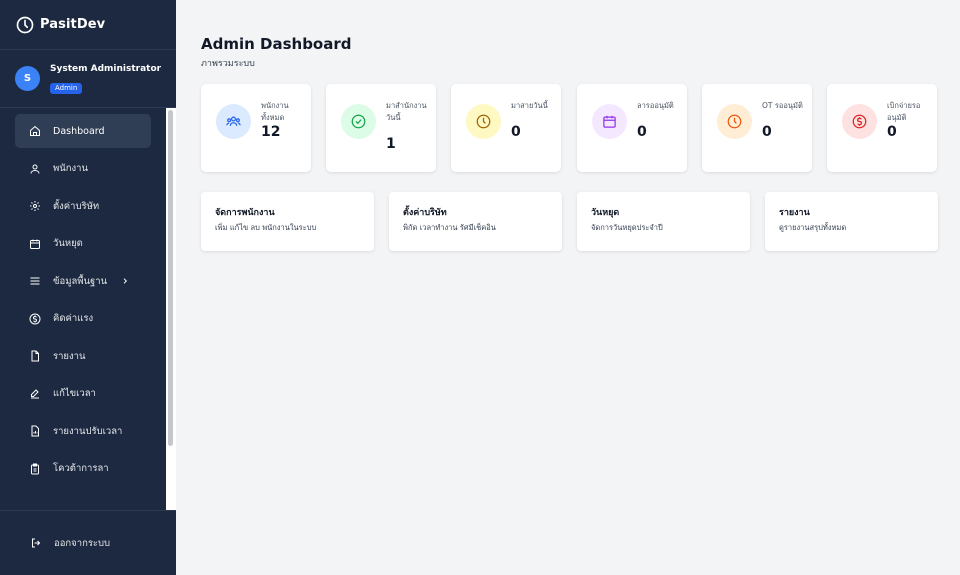  Describe the element at coordinates (605, 213) in the screenshot. I see `quick-link-title: วันหยุด` at that location.